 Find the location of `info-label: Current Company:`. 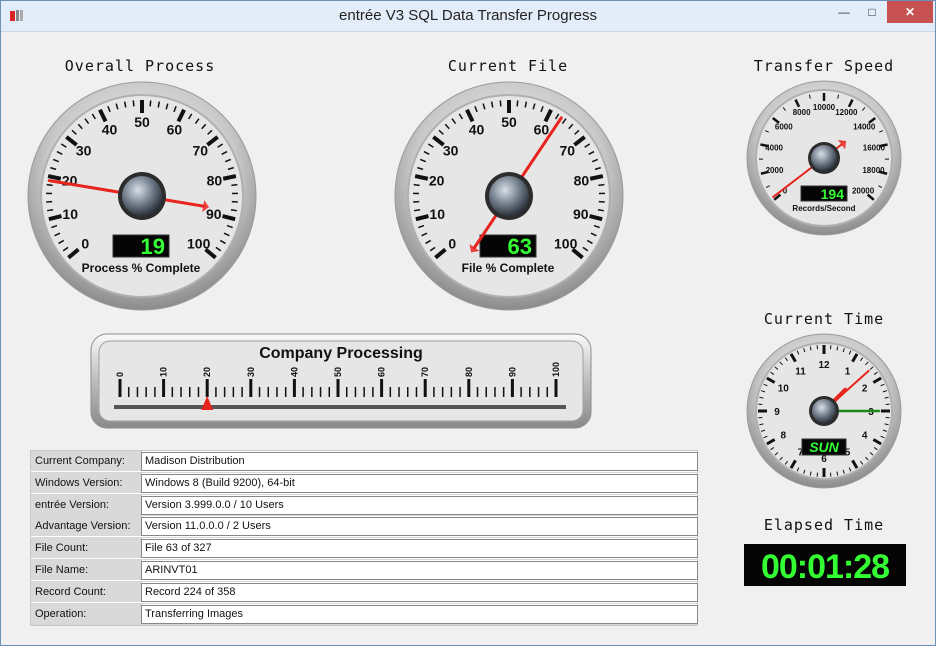

info-label: Current Company: is located at coordinates (86, 461).